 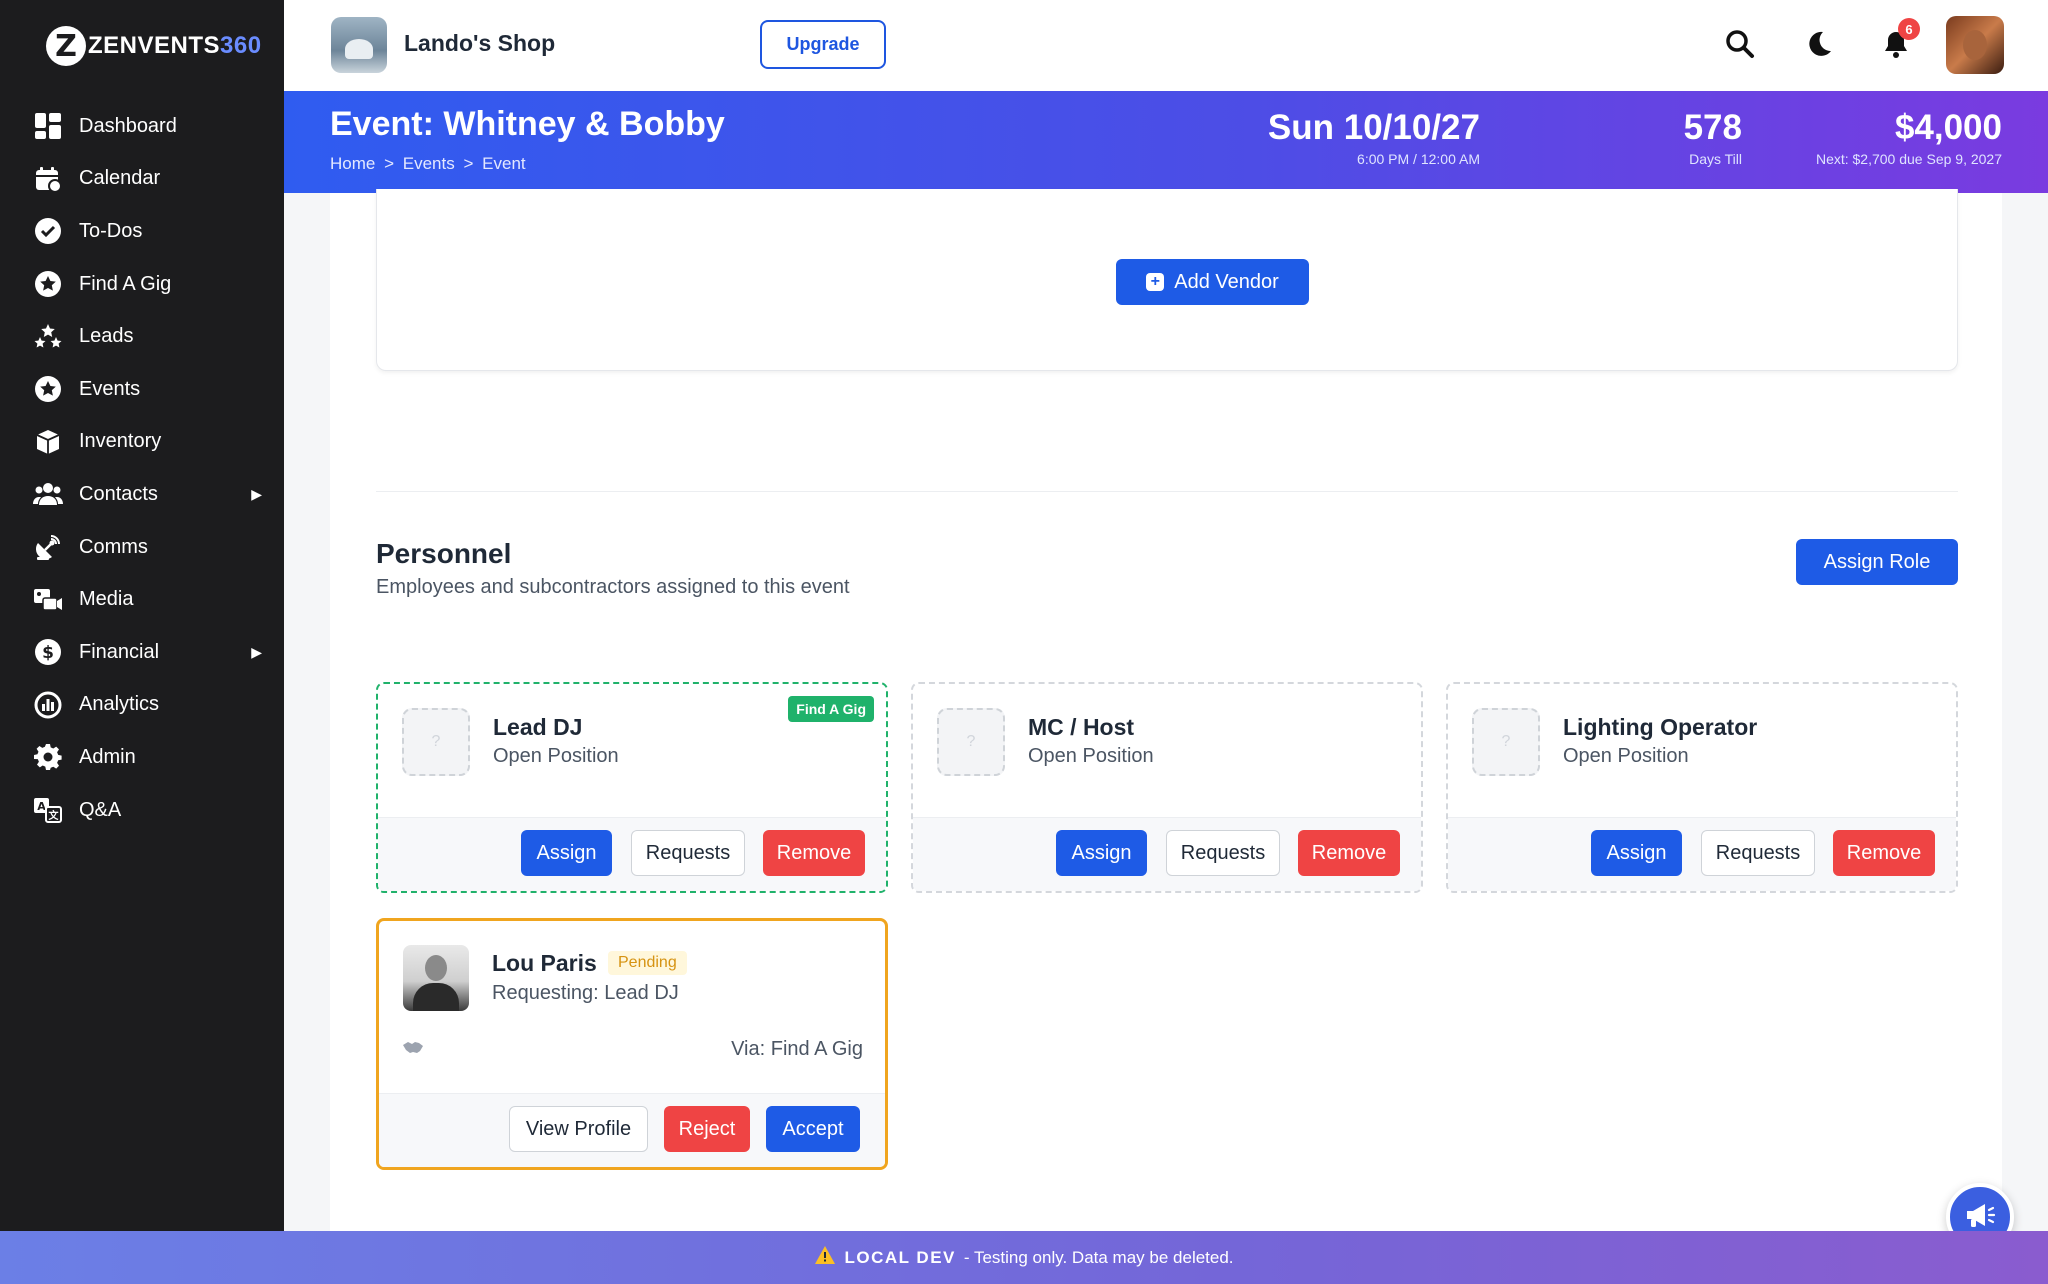 I want to click on sidebar-item-label: Leads, so click(x=106, y=336).